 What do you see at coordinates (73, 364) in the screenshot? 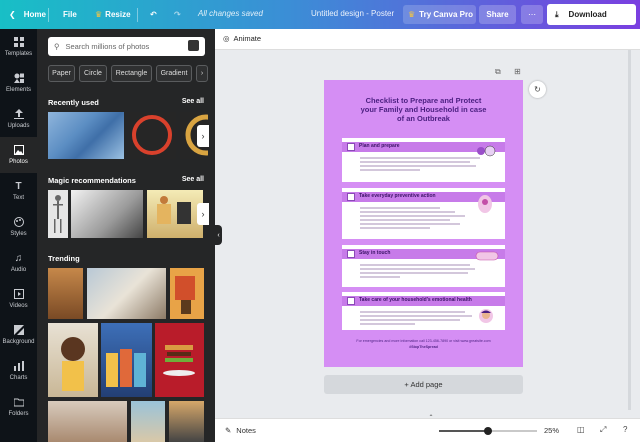
I see `portrait-image` at bounding box center [73, 364].